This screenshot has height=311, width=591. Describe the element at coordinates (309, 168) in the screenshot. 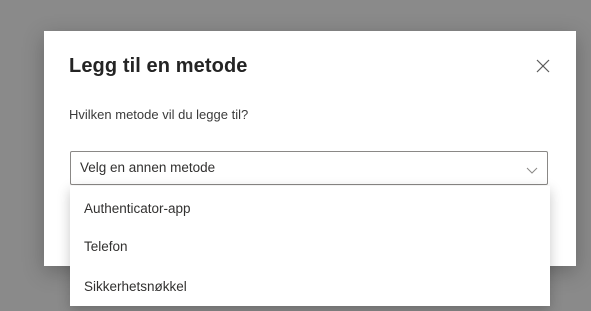

I see `method-select: Velg en annen metode` at that location.